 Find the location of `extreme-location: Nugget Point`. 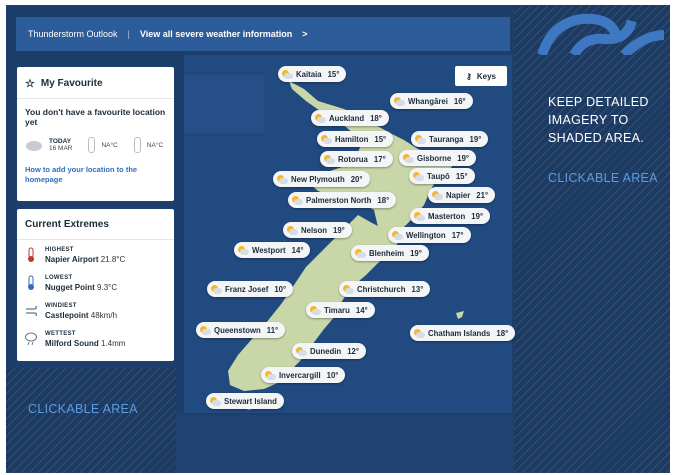

extreme-location: Nugget Point is located at coordinates (70, 287).